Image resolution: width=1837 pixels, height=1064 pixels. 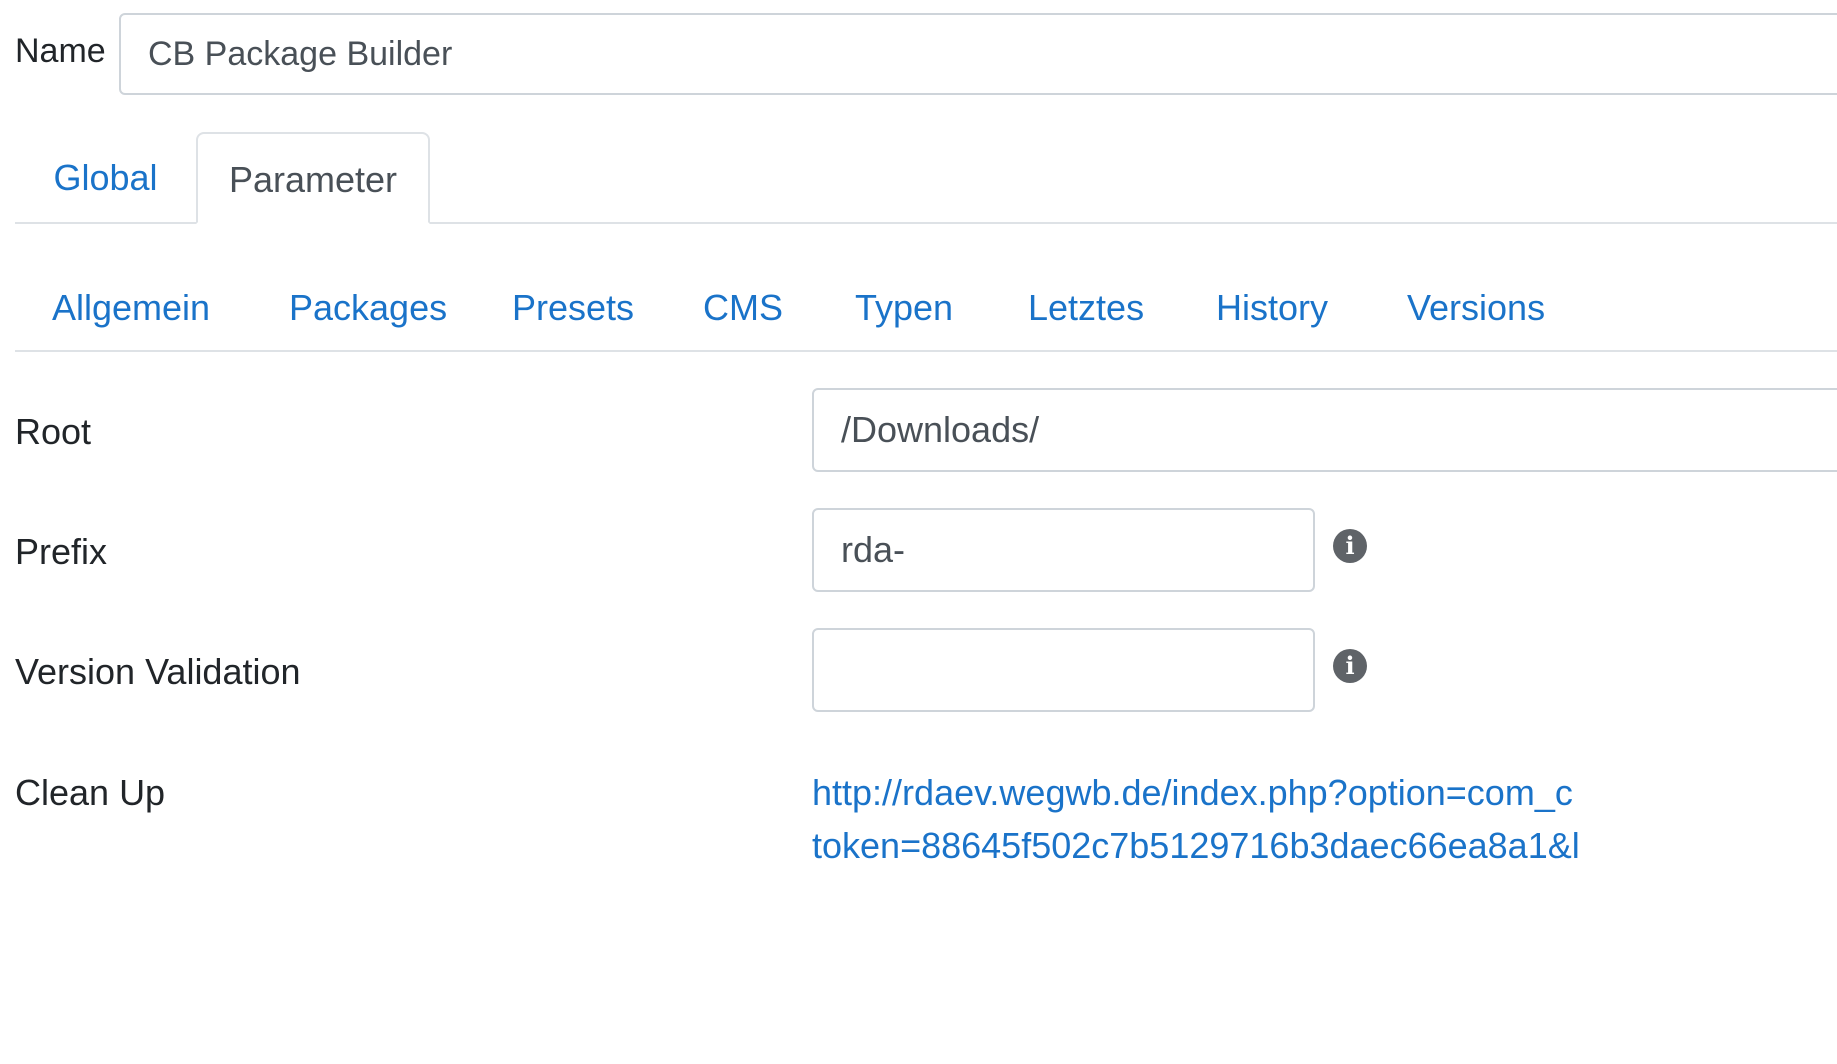 What do you see at coordinates (1063, 670) in the screenshot?
I see `version-validation-input` at bounding box center [1063, 670].